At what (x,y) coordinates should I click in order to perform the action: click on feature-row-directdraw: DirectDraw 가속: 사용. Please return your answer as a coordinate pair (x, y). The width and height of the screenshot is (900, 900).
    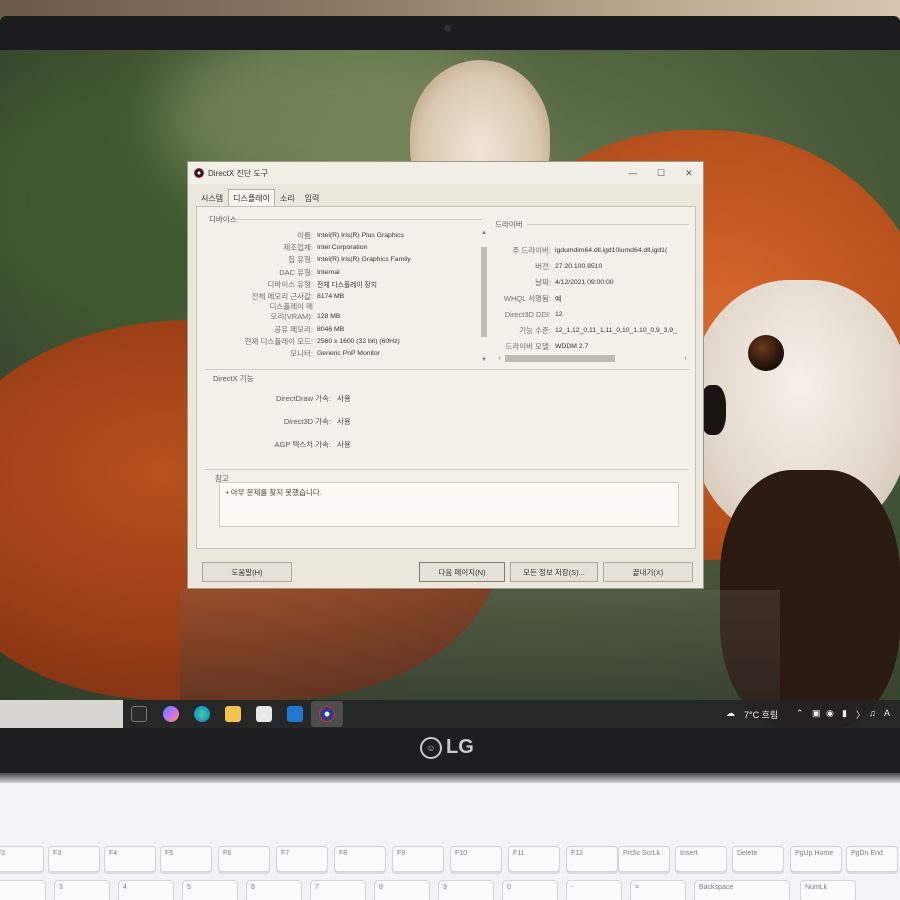
    Looking at the image, I should click on (447, 398).